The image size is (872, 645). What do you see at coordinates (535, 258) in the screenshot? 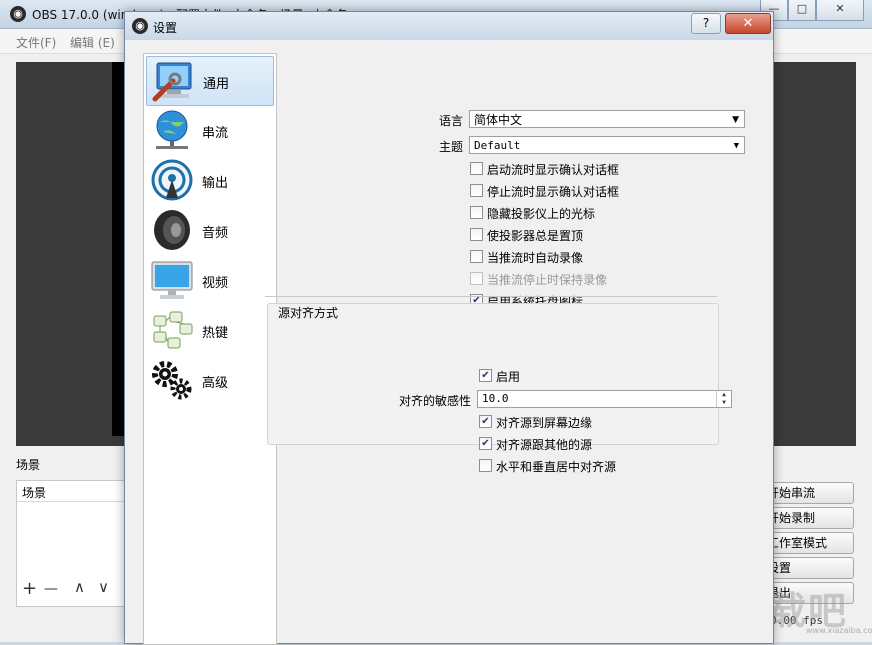
I see `option-label: 当推流时自动录像` at bounding box center [535, 258].